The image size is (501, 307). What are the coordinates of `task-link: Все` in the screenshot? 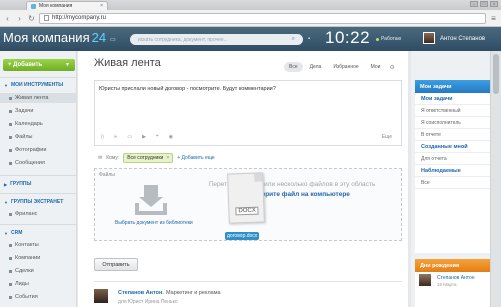 It's located at (458, 183).